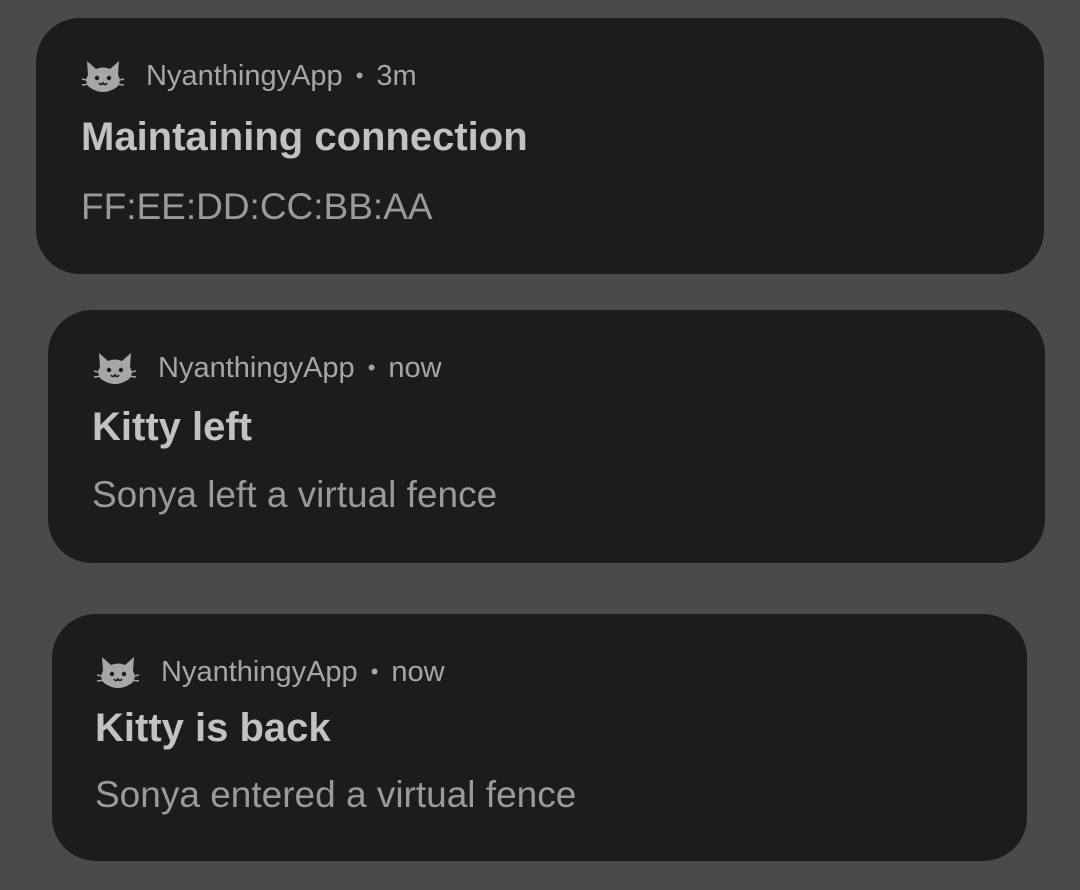 The height and width of the screenshot is (890, 1080). Describe the element at coordinates (295, 494) in the screenshot. I see `notification-body: Sonya left a virtual fence` at that location.